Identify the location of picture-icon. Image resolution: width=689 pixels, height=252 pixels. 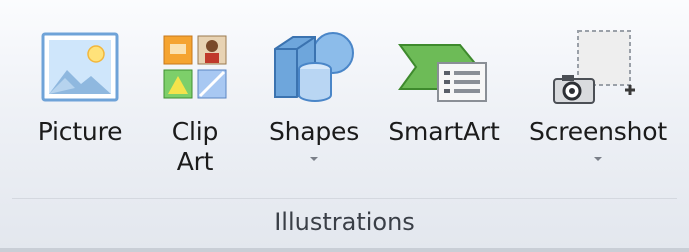
(80, 67).